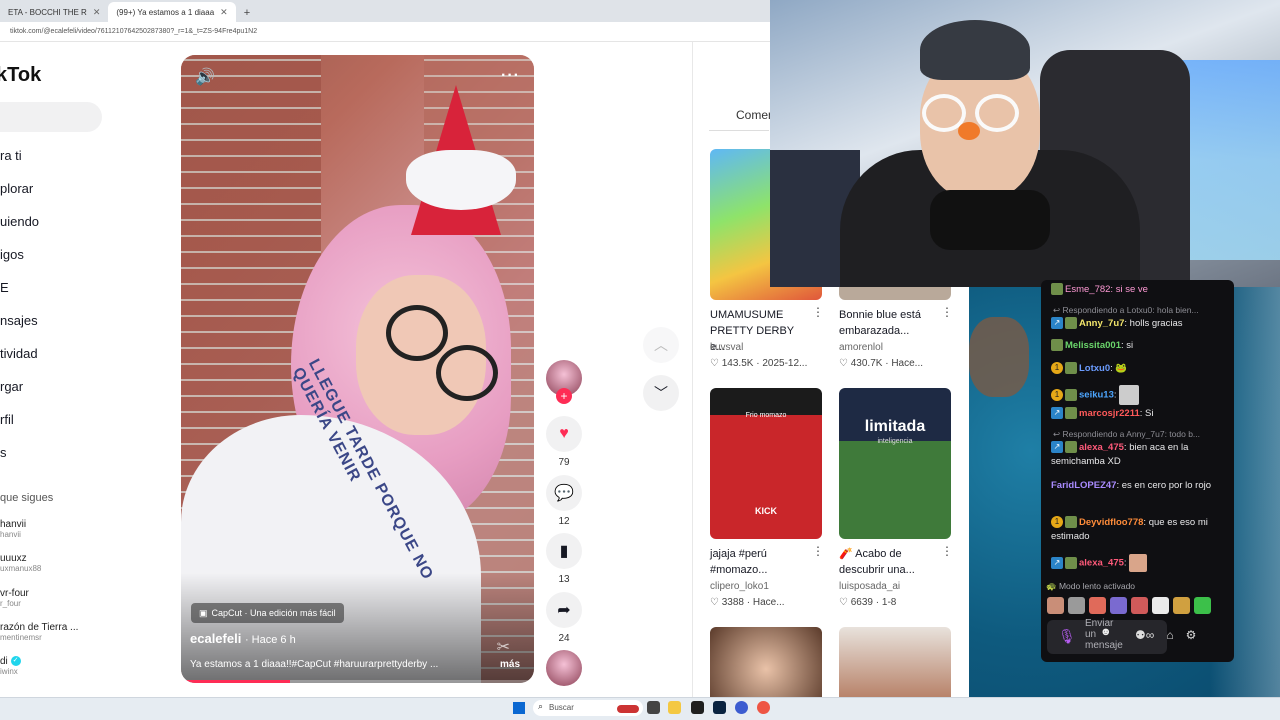 The image size is (1280, 720). I want to click on following-account: hanvii hanvii, so click(50, 529).